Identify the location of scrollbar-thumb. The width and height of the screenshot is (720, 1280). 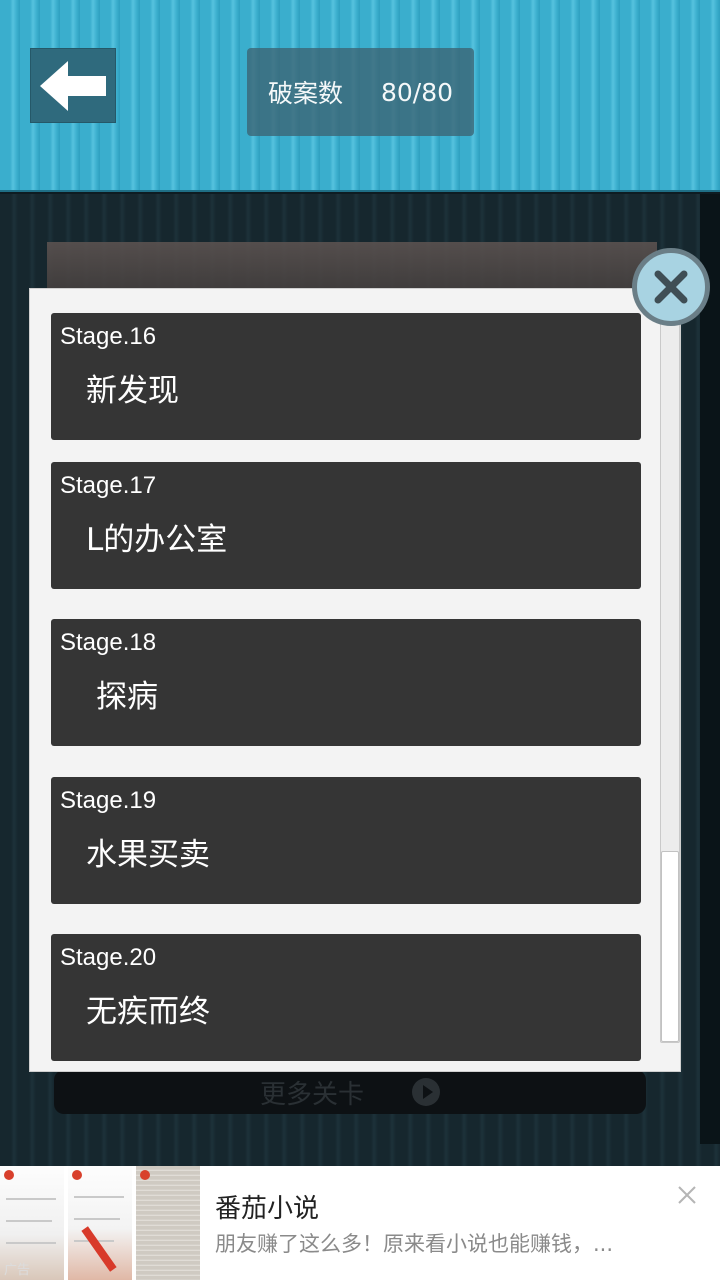
(670, 946).